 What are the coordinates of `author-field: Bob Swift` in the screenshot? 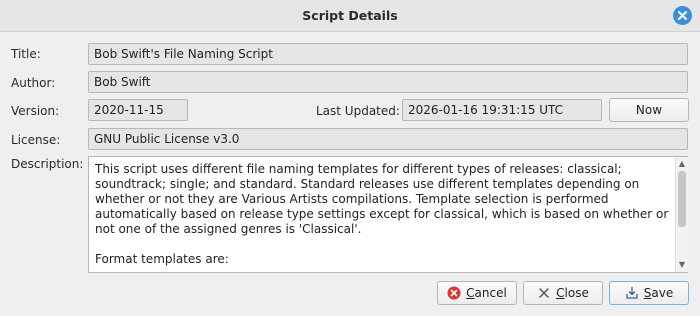 It's located at (388, 82).